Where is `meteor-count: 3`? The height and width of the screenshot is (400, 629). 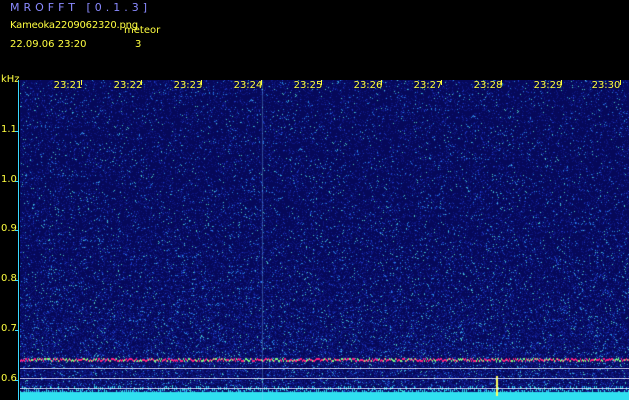 meteor-count: 3 is located at coordinates (138, 44).